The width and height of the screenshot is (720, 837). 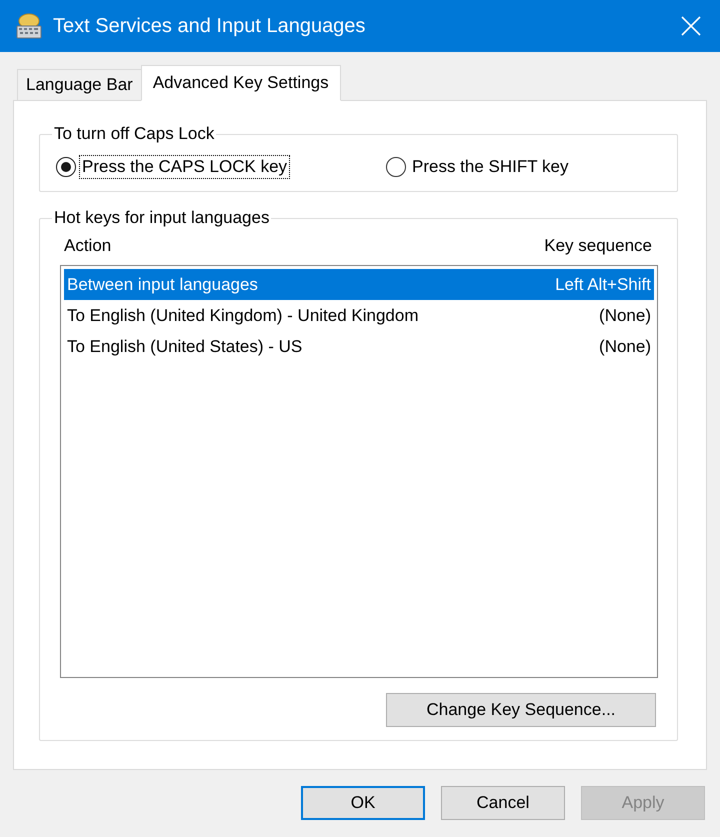 I want to click on action-cell-text: To English (United States) - US, so click(x=184, y=347).